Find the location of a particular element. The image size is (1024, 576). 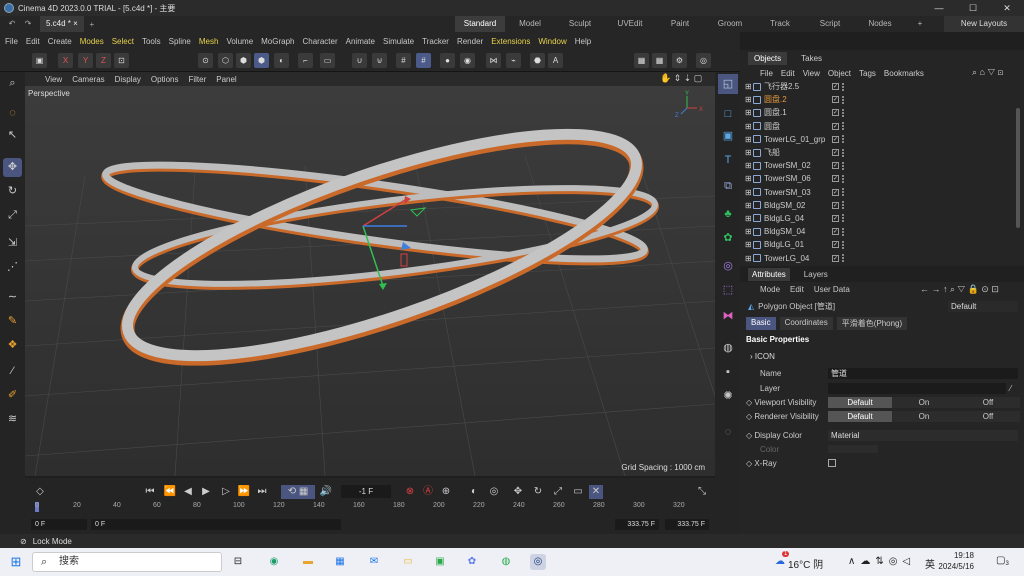

tab-takes: Takes is located at coordinates (811, 58).